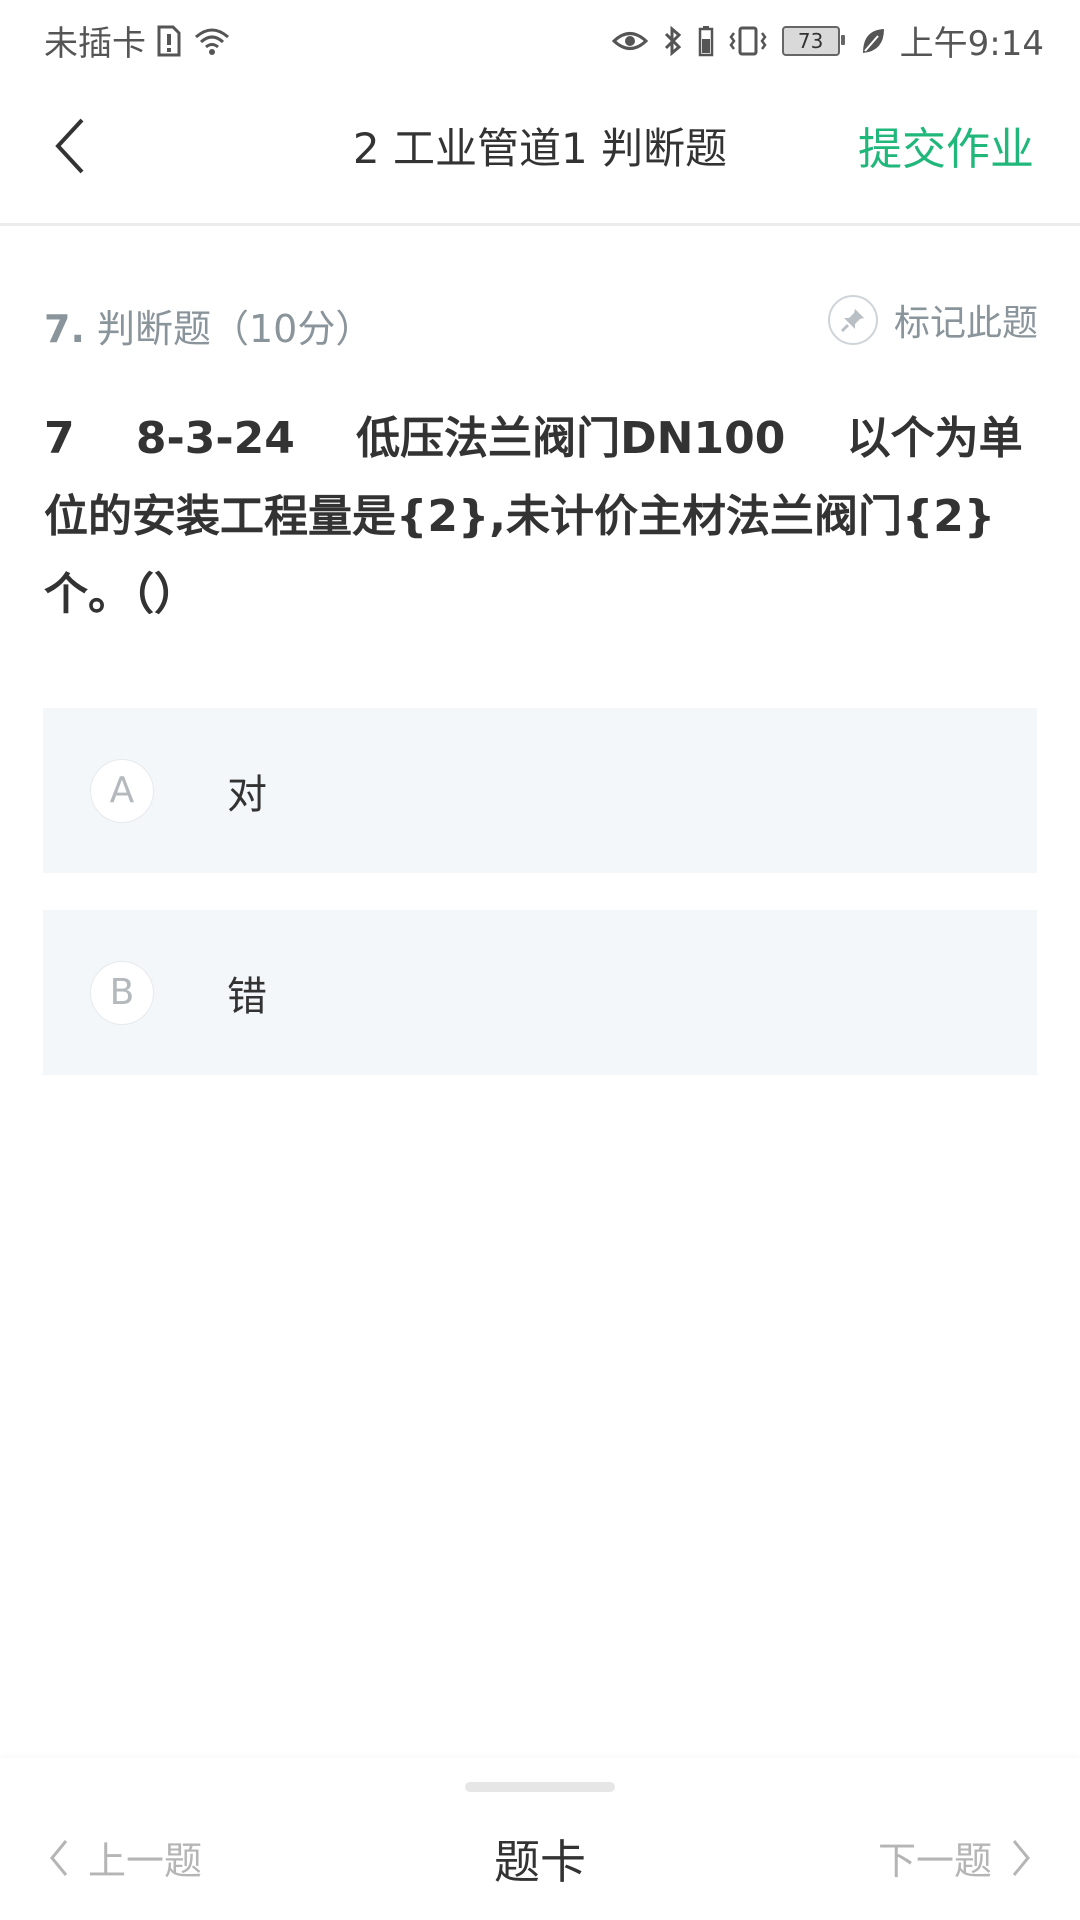  I want to click on mark-question-button: 标记此题, so click(932, 320).